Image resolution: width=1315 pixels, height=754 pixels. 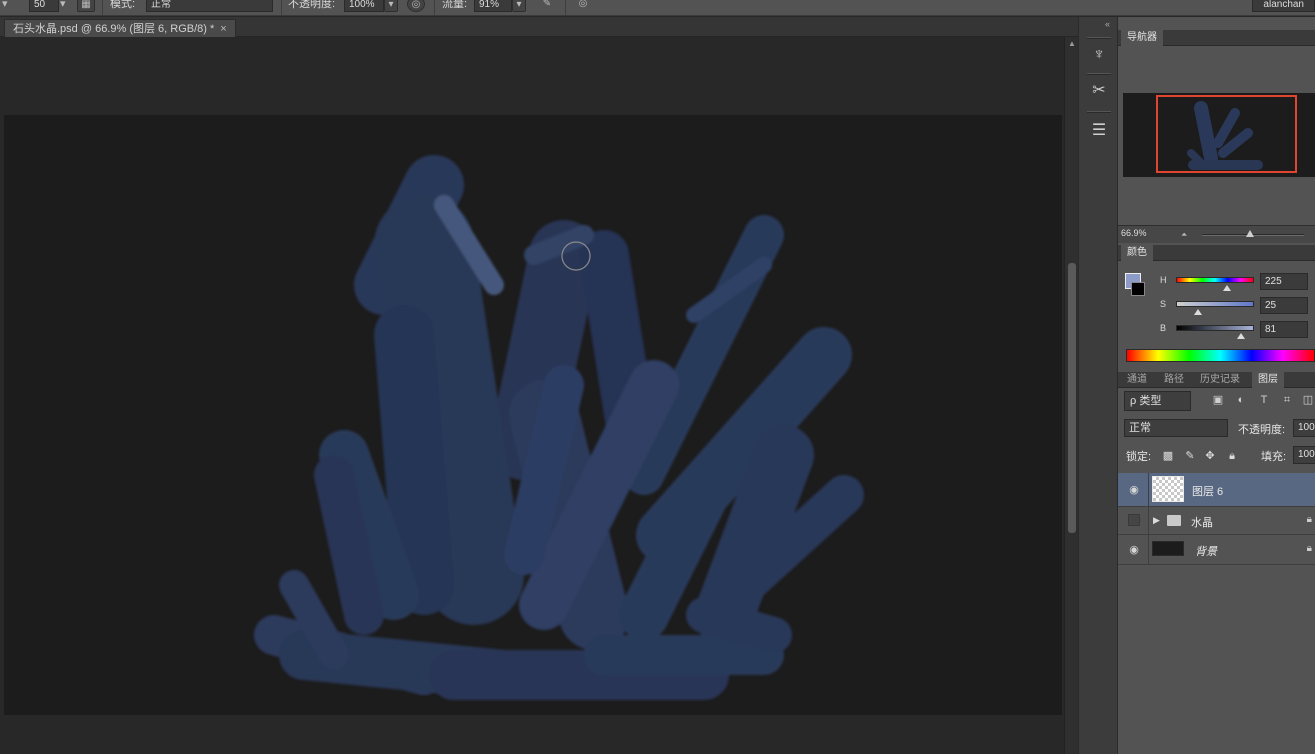 What do you see at coordinates (86, 6) in the screenshot?
I see `brush-panel-icon: ▦` at bounding box center [86, 6].